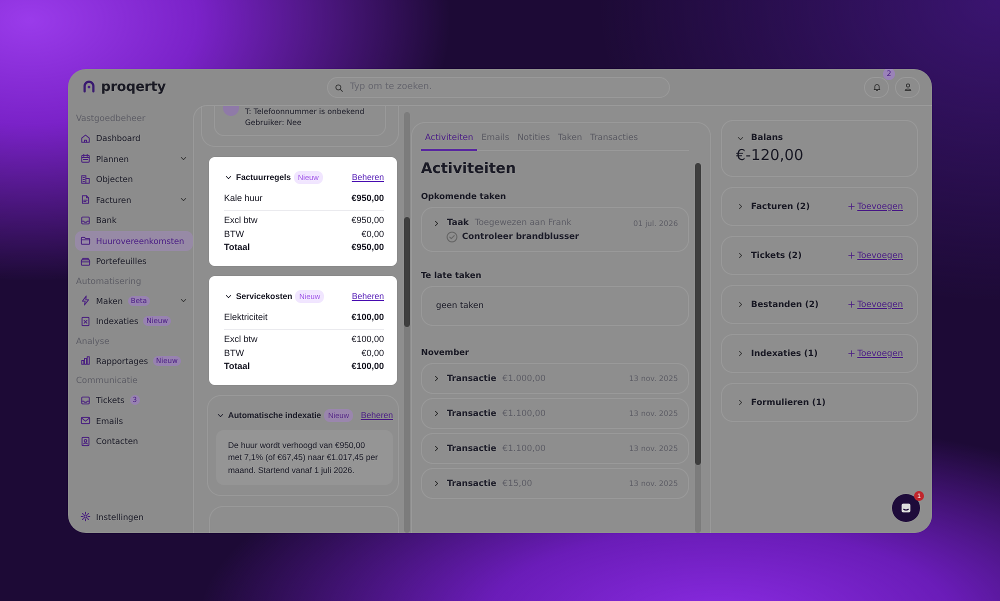 This screenshot has height=601, width=1000. Describe the element at coordinates (89, 87) in the screenshot. I see `logo-icon` at that location.